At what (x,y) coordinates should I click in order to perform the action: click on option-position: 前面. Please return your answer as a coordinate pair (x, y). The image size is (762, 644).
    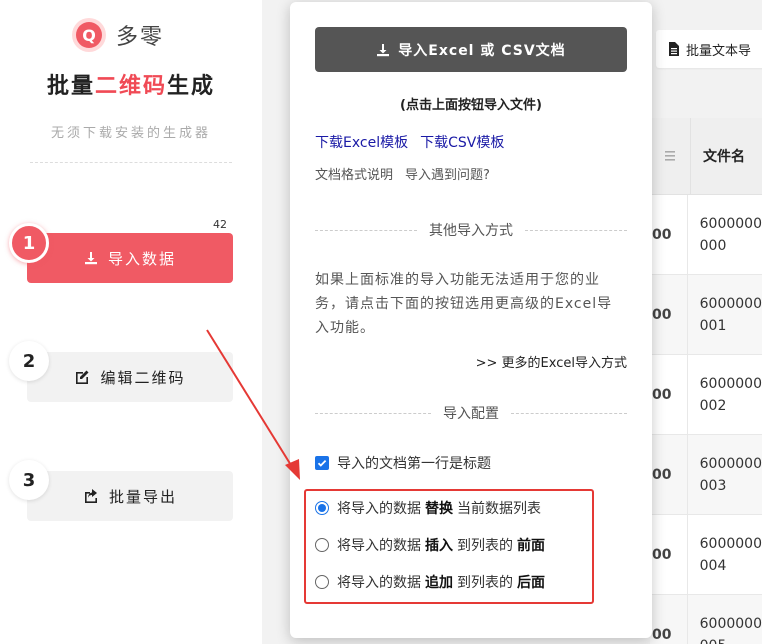
    Looking at the image, I should click on (531, 546).